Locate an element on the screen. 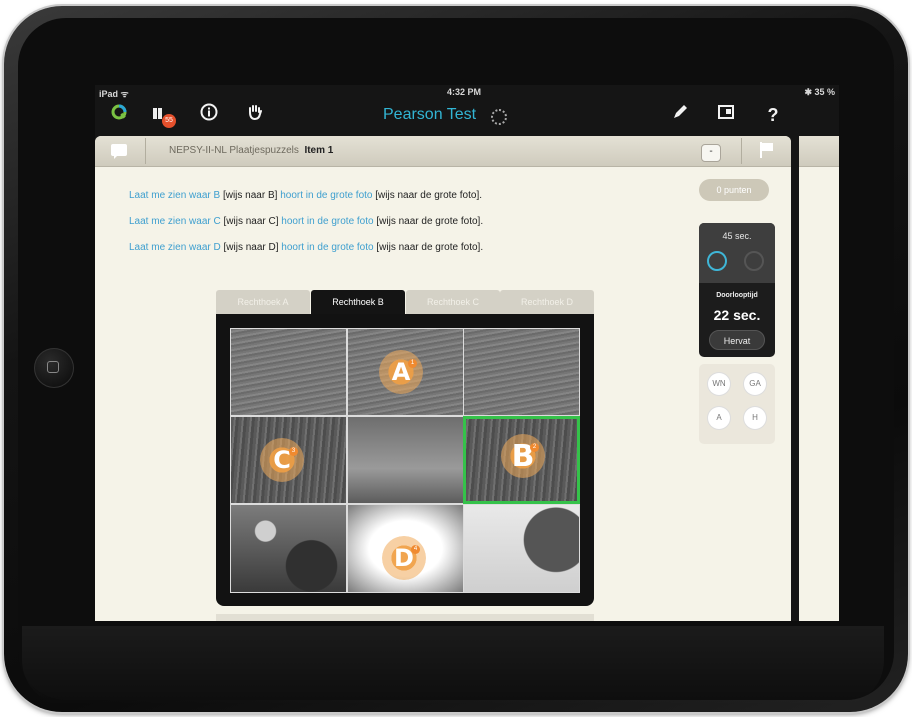 The width and height of the screenshot is (912, 717). resume-button: Hervat is located at coordinates (737, 340).